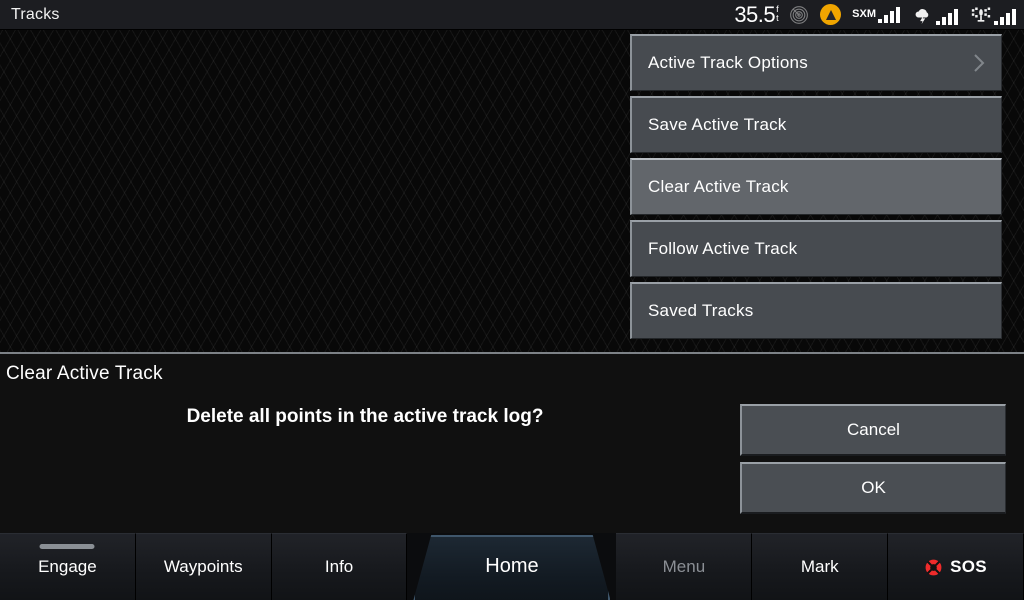 This screenshot has width=1024, height=600. What do you see at coordinates (922, 16) in the screenshot?
I see `weather-storm-icon` at bounding box center [922, 16].